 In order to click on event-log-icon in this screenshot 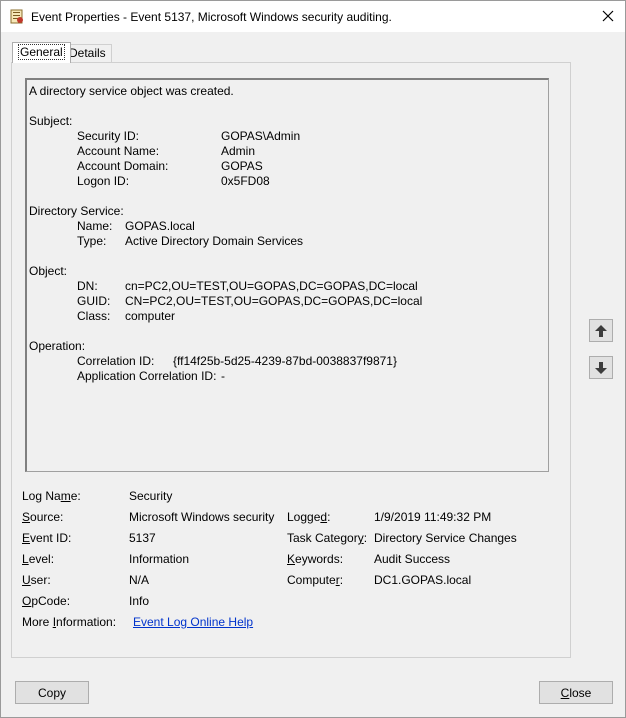, I will do `click(16, 16)`.